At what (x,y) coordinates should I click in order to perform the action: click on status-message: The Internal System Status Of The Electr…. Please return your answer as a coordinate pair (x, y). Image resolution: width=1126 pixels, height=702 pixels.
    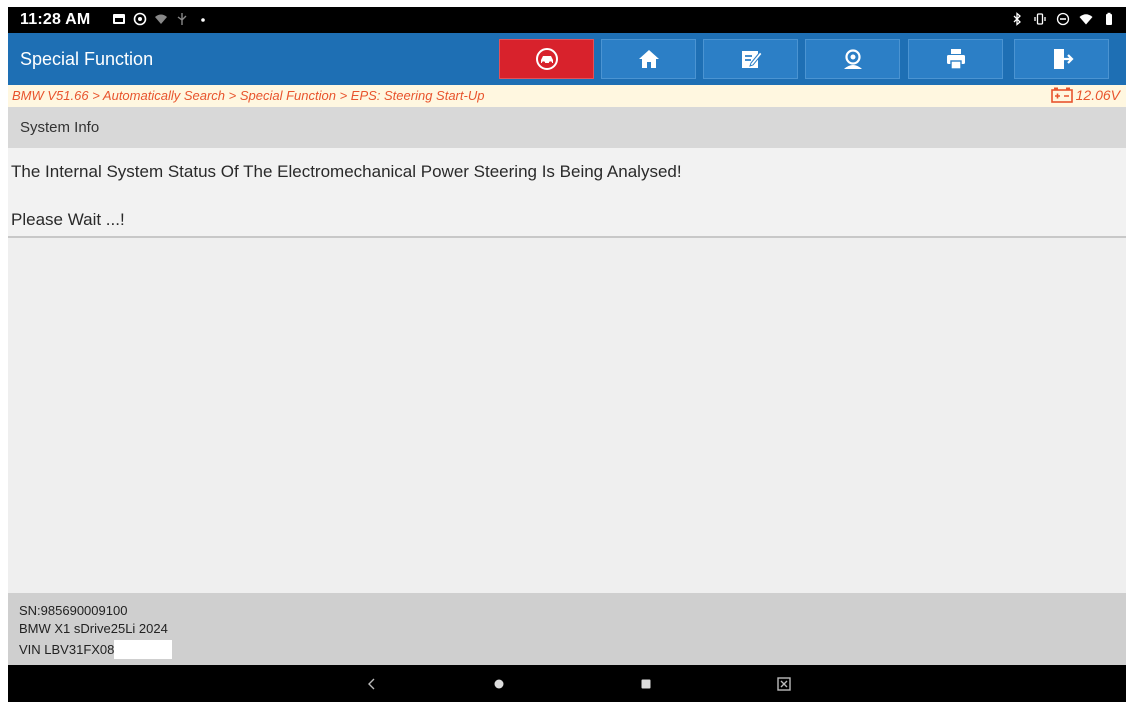
    Looking at the image, I should click on (346, 171).